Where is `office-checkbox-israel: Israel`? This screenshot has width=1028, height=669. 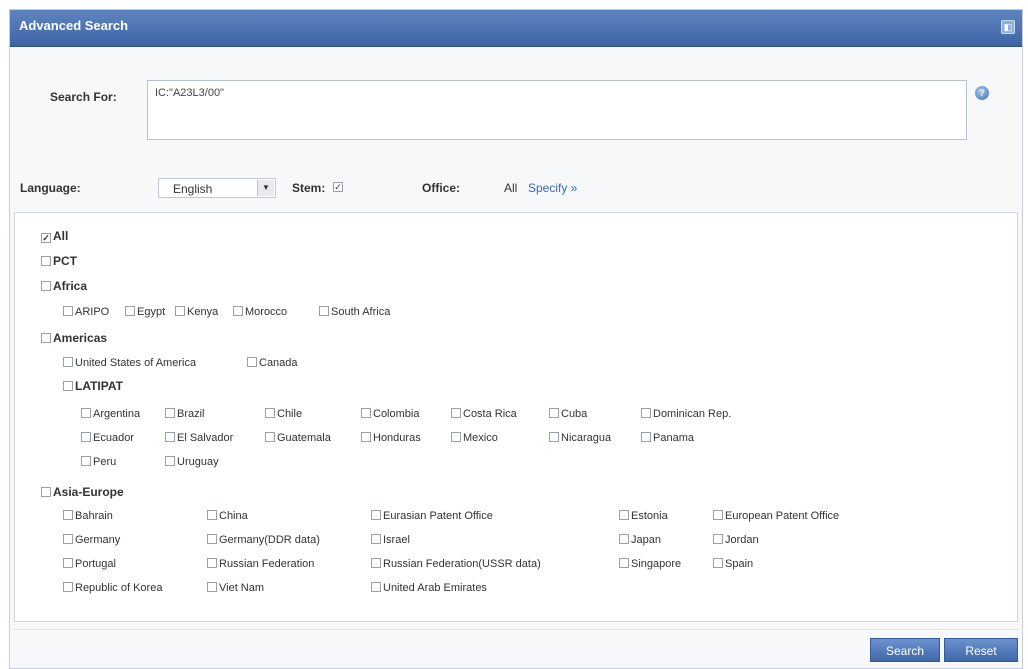 office-checkbox-israel: Israel is located at coordinates (390, 540).